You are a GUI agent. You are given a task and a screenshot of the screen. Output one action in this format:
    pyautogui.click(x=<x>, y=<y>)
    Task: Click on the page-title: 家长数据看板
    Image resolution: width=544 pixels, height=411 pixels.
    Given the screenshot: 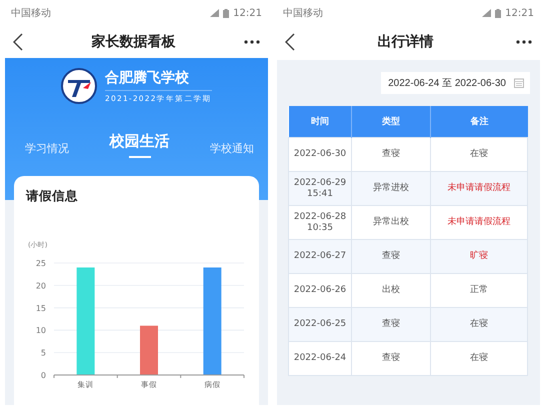 What is the action you would take?
    pyautogui.click(x=134, y=42)
    